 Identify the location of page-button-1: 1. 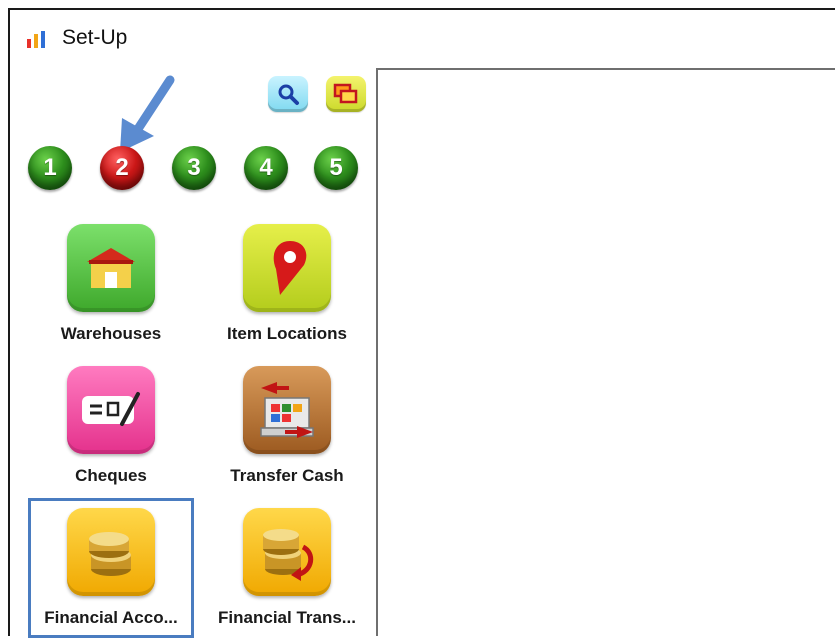
(50, 168).